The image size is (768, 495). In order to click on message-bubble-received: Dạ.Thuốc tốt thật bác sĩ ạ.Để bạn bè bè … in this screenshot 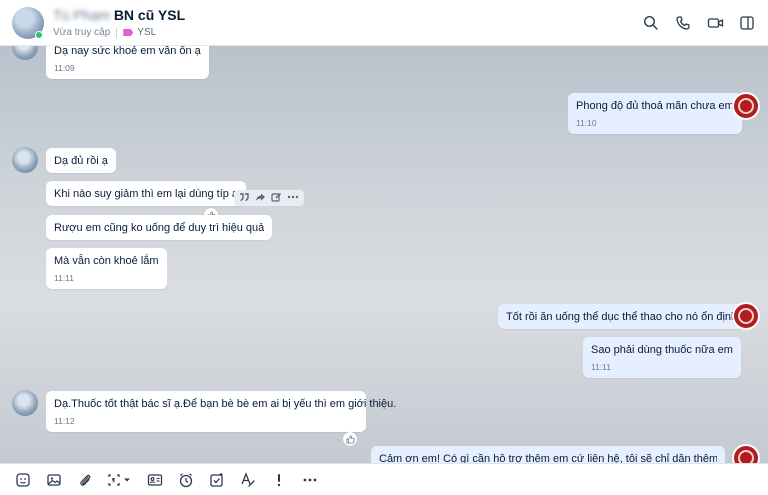, I will do `click(221, 411)`.